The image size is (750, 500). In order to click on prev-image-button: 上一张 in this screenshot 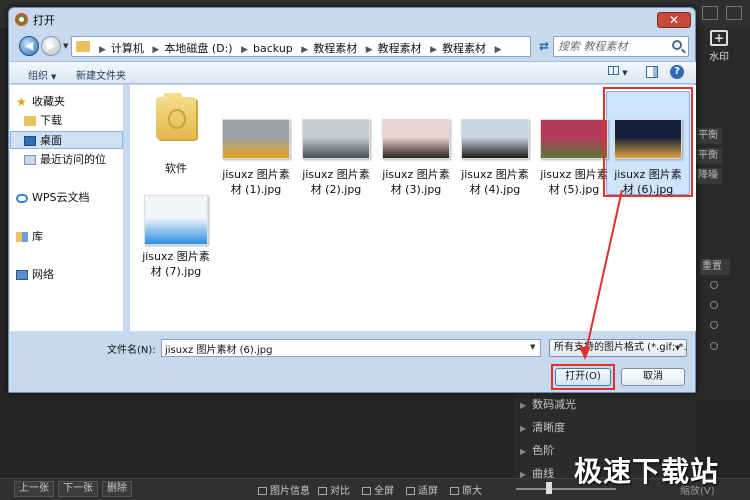, I will do `click(34, 489)`.